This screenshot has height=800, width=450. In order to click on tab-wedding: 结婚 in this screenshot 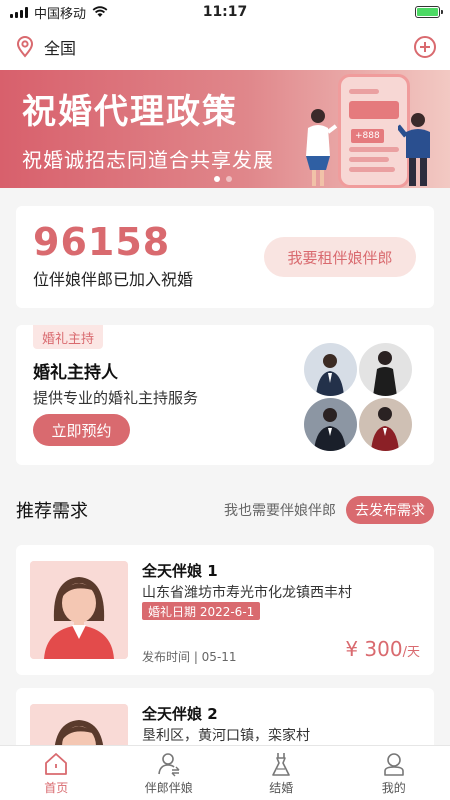, I will do `click(281, 773)`.